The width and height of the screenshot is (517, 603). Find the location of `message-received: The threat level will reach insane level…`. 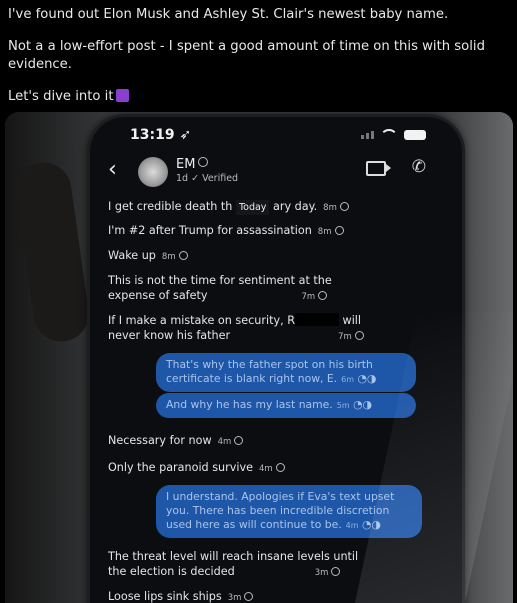

message-received: The threat level will reach insane level… is located at coordinates (233, 564).